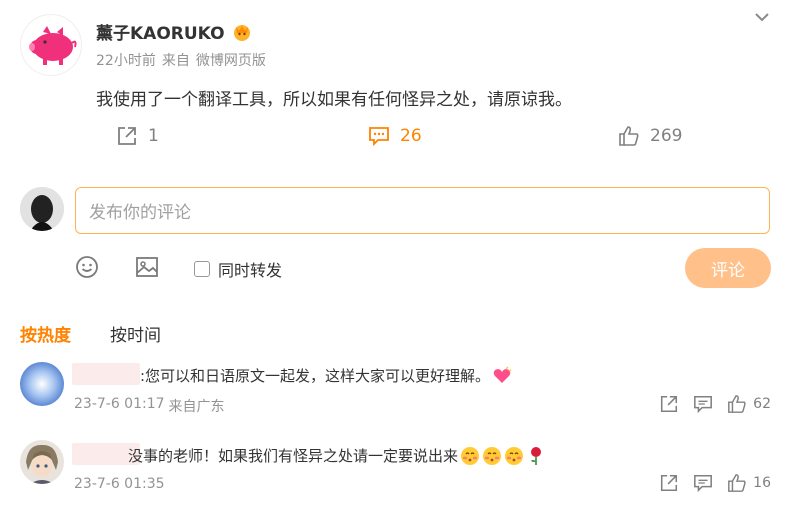  What do you see at coordinates (202, 269) in the screenshot?
I see `repost-checkbox` at bounding box center [202, 269].